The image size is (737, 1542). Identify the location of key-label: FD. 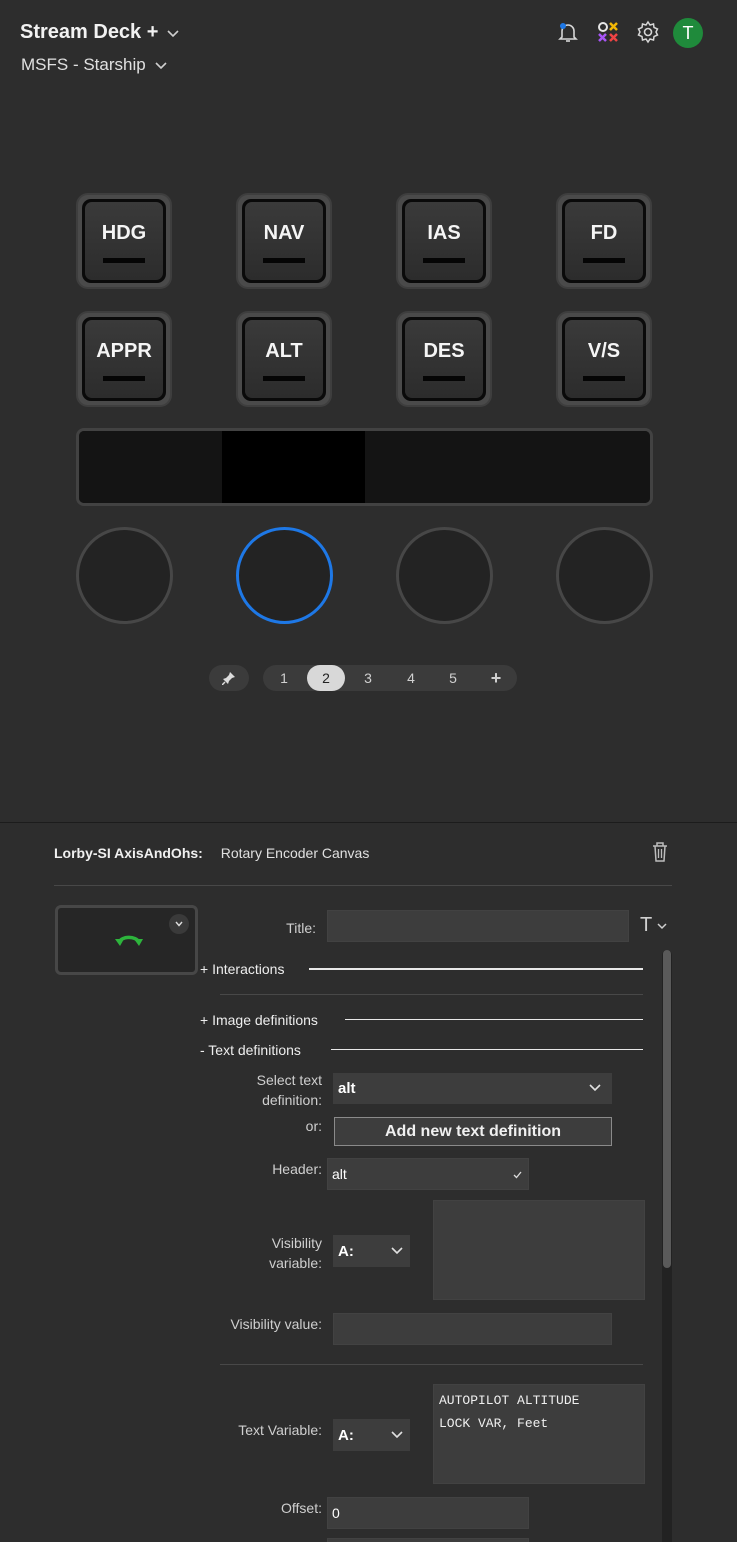
(604, 233).